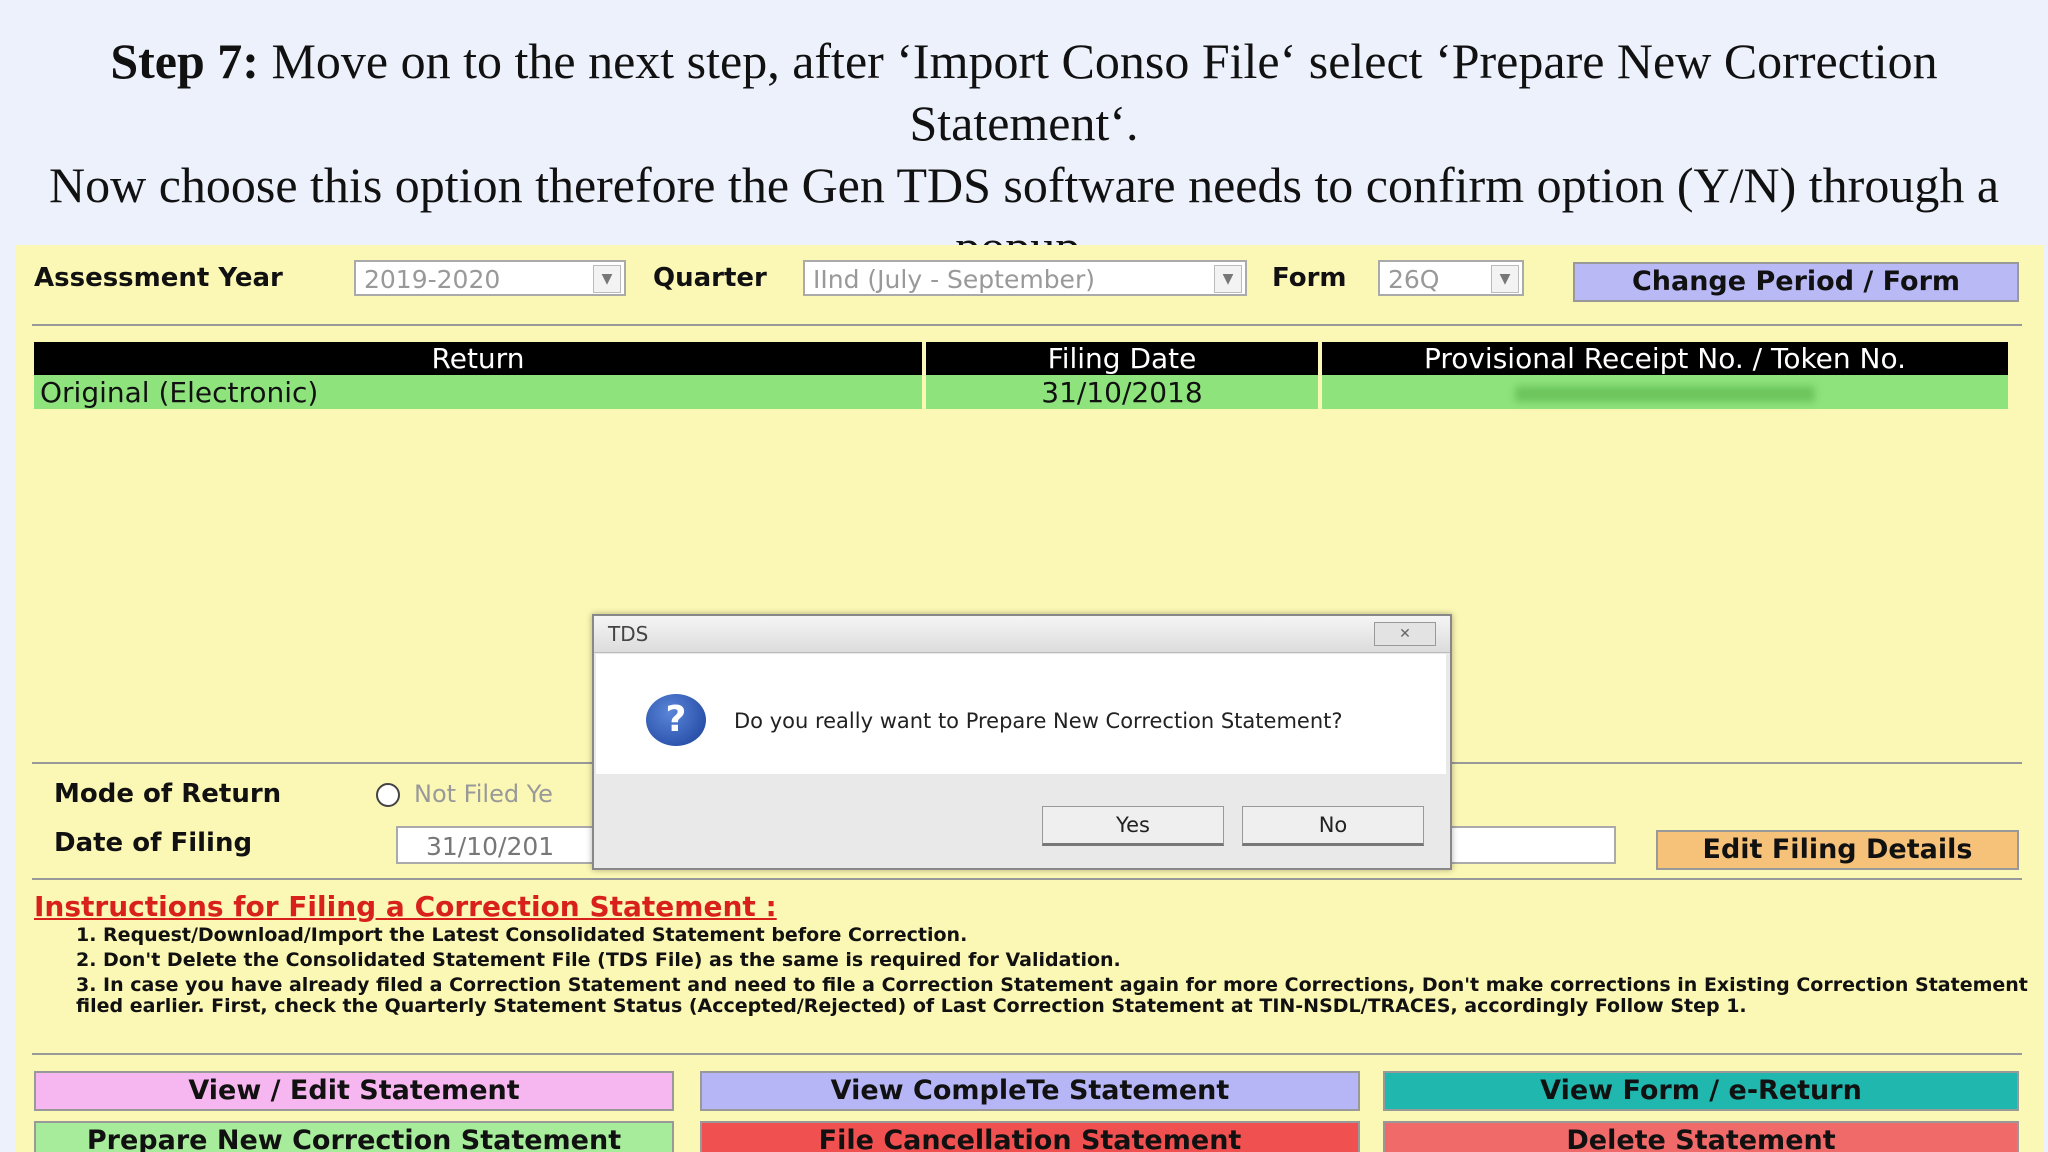  Describe the element at coordinates (1701, 1091) in the screenshot. I see `view-form-ereturn-button: View Form / e-Return` at that location.